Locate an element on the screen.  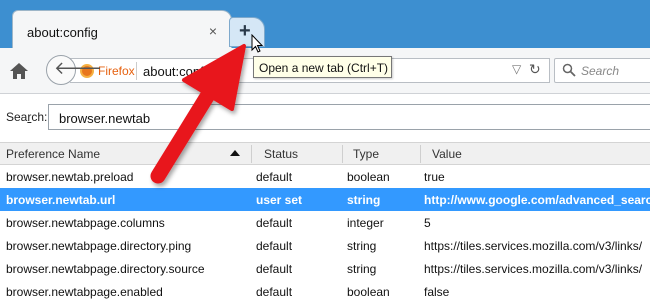
magnifier-icon is located at coordinates (569, 70).